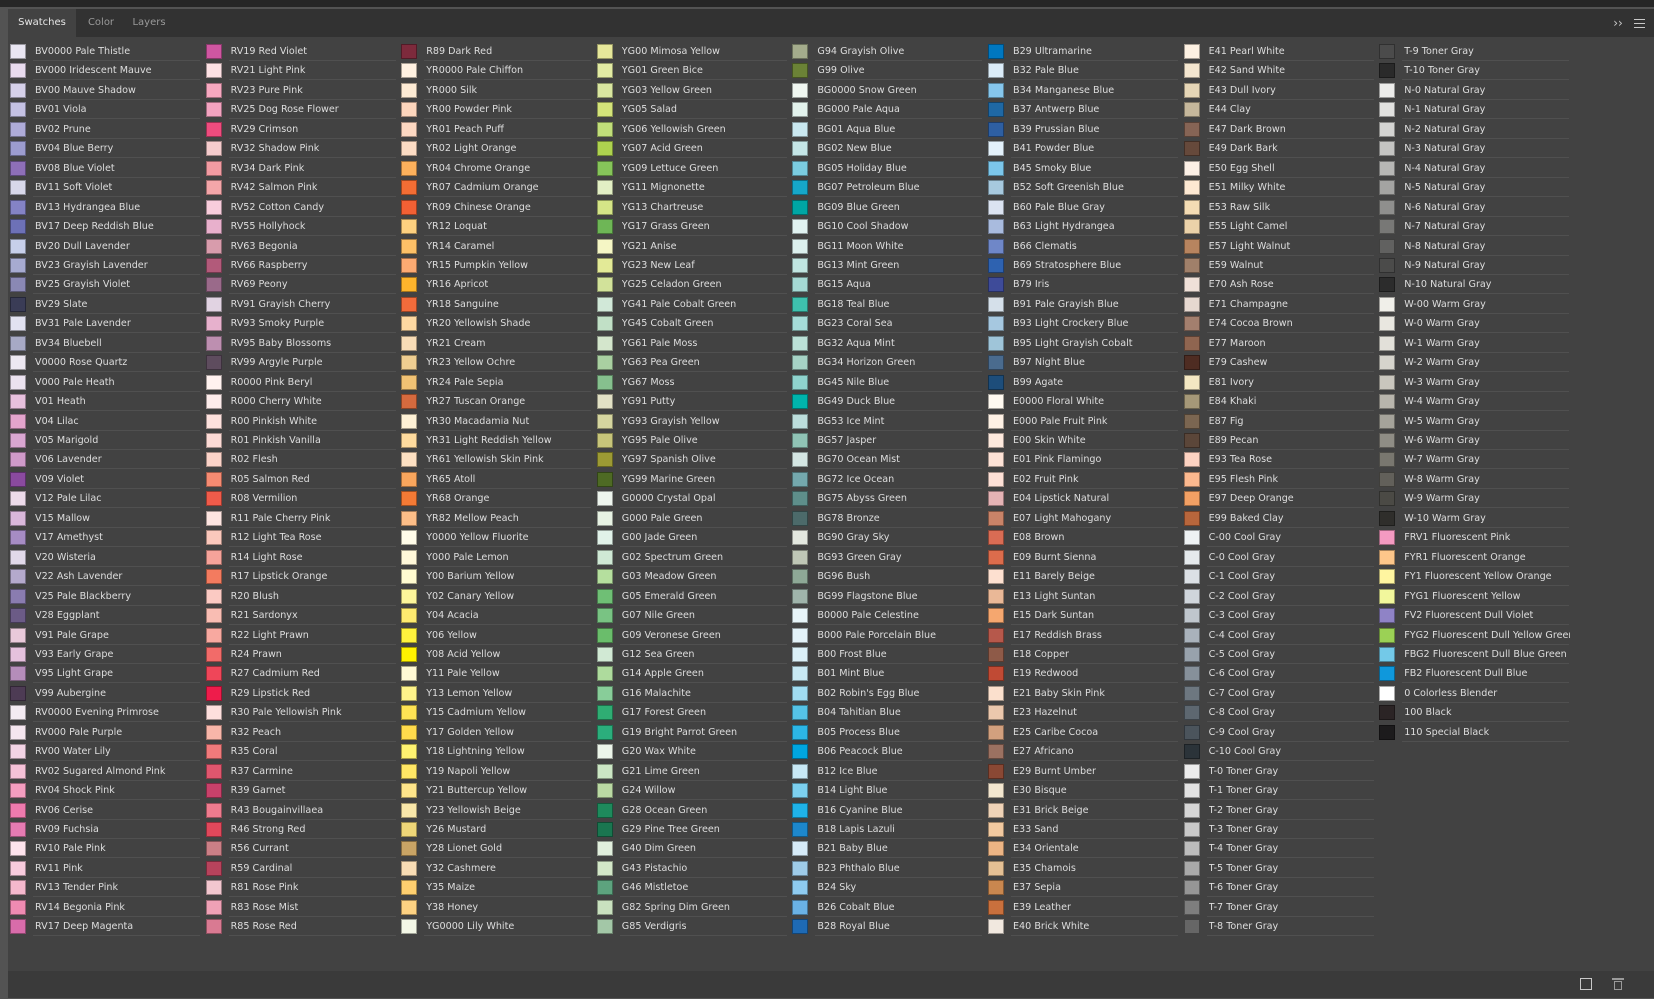 This screenshot has width=1654, height=999. I want to click on swatch-item: R43 Bougainvillaea, so click(302, 810).